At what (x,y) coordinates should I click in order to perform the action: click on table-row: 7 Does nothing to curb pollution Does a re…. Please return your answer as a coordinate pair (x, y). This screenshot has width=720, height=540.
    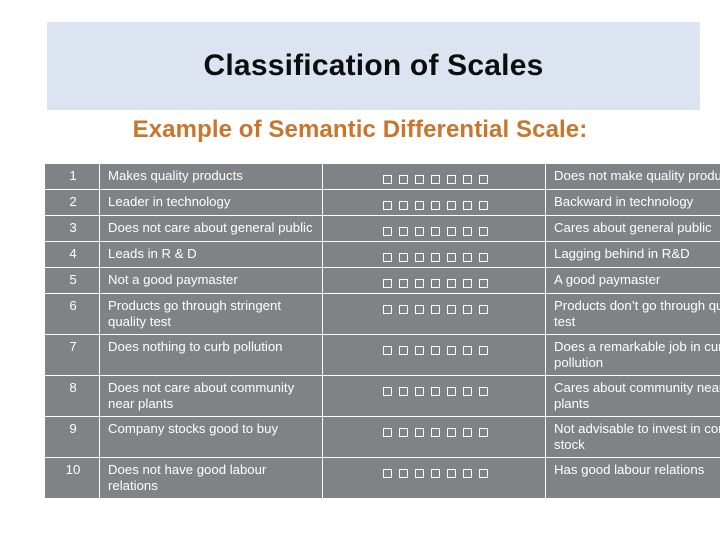
    Looking at the image, I should click on (382, 355).